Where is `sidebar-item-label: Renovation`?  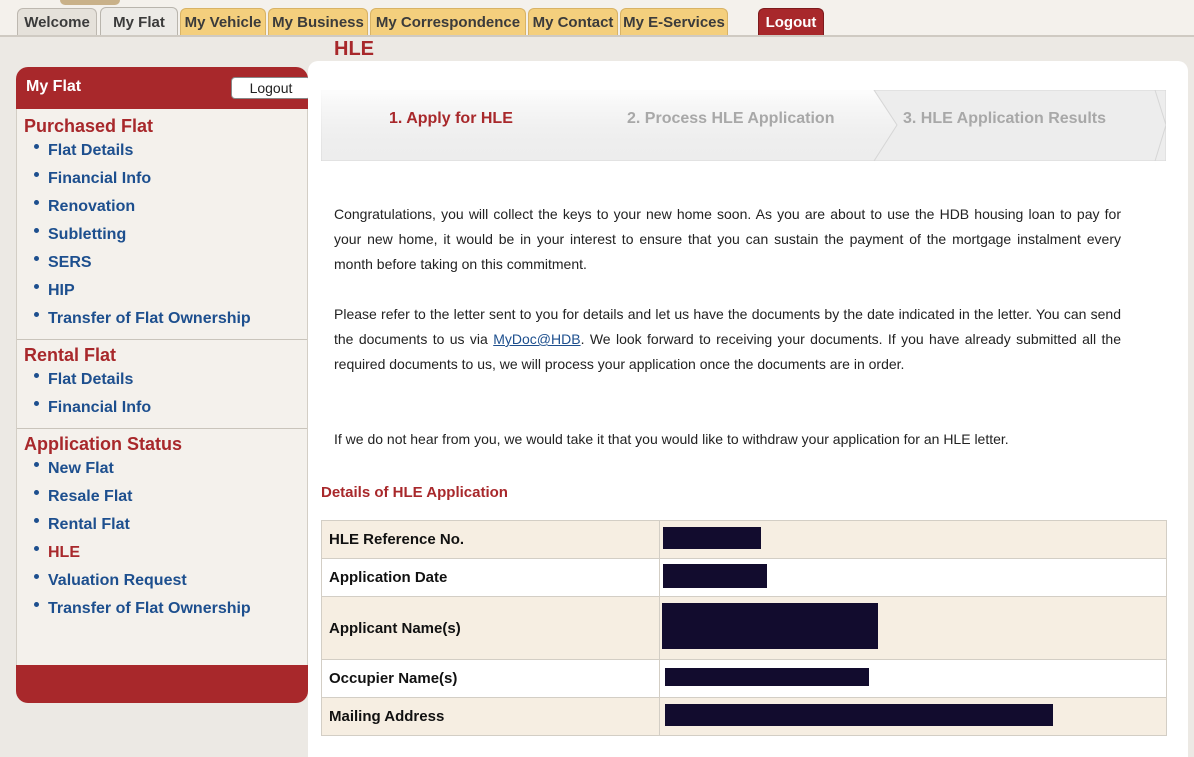
sidebar-item-label: Renovation is located at coordinates (92, 206).